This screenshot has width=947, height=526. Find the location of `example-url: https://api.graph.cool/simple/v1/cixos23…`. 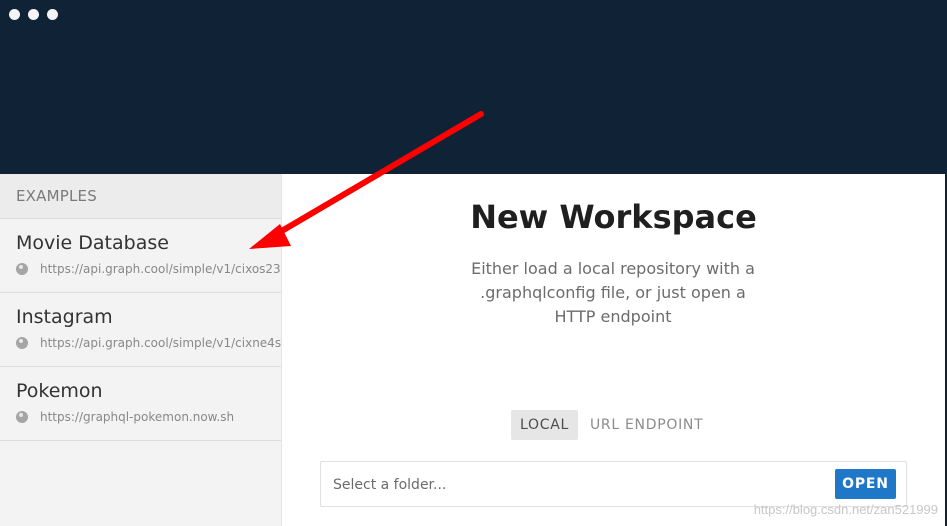

example-url: https://api.graph.cool/simple/v1/cixos23… is located at coordinates (148, 269).